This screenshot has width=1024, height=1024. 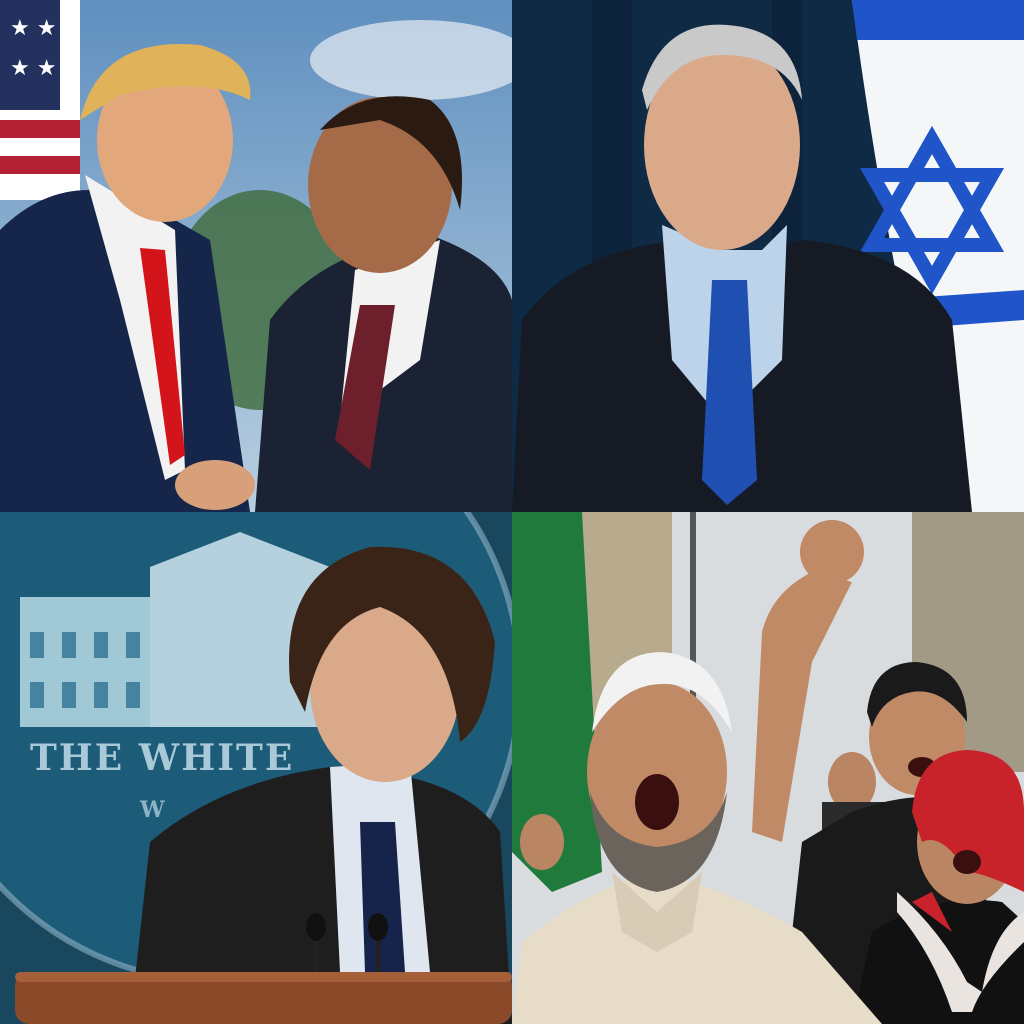 What do you see at coordinates (40, 100) in the screenshot?
I see `us-flag: ★ ★ ★ ★` at bounding box center [40, 100].